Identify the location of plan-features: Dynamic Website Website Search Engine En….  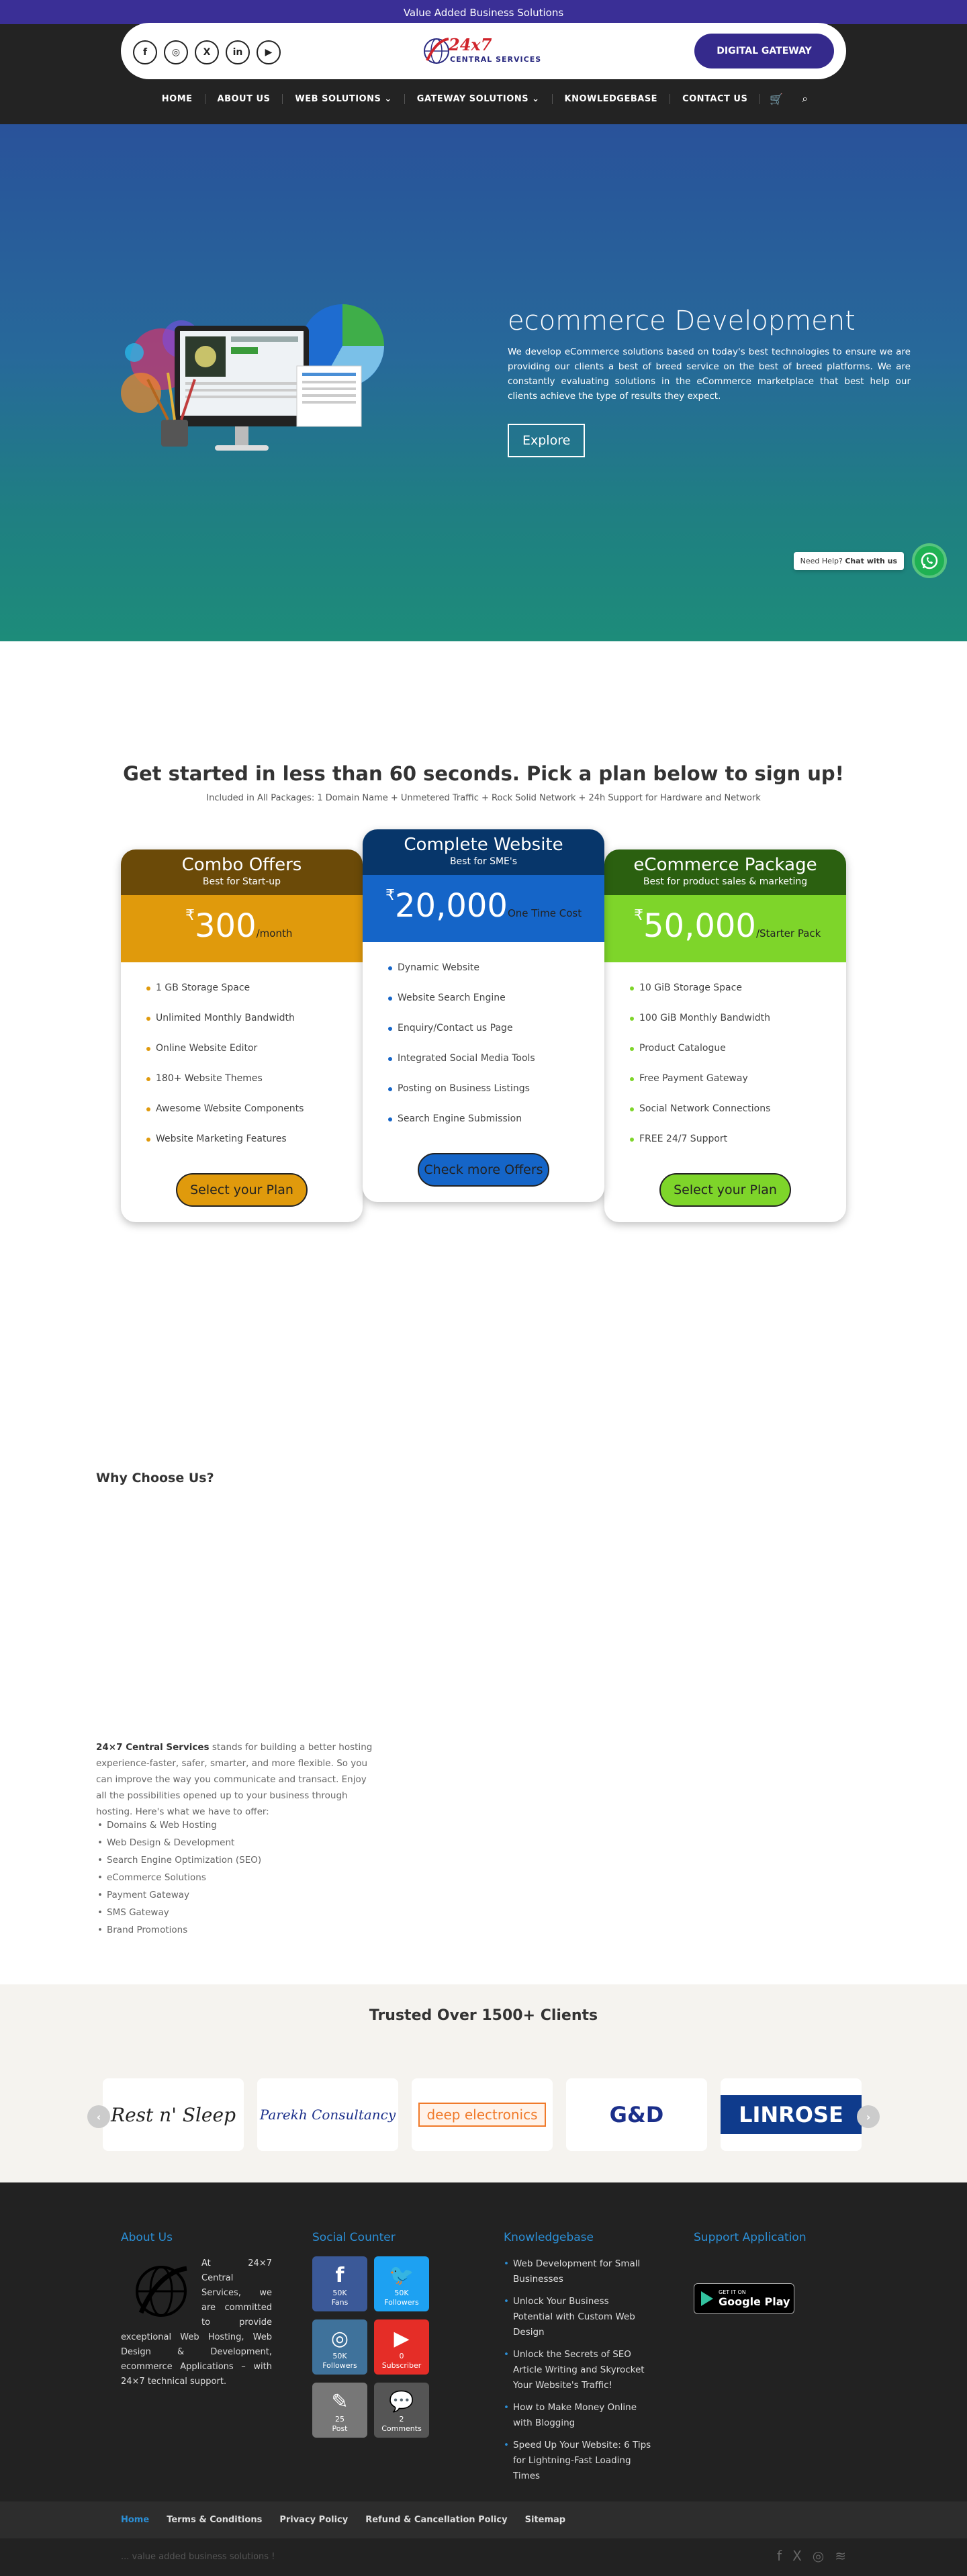
(483, 1043).